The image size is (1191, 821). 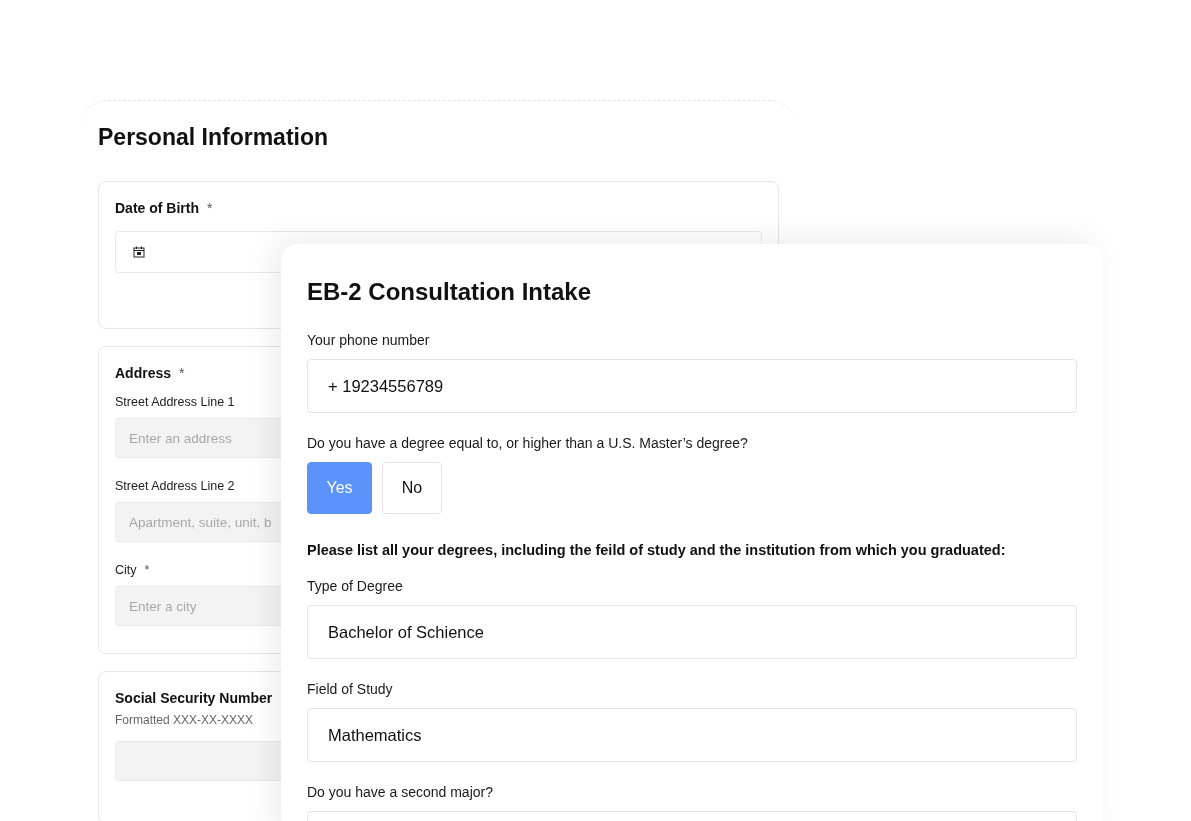 What do you see at coordinates (126, 570) in the screenshot?
I see `field-label: City` at bounding box center [126, 570].